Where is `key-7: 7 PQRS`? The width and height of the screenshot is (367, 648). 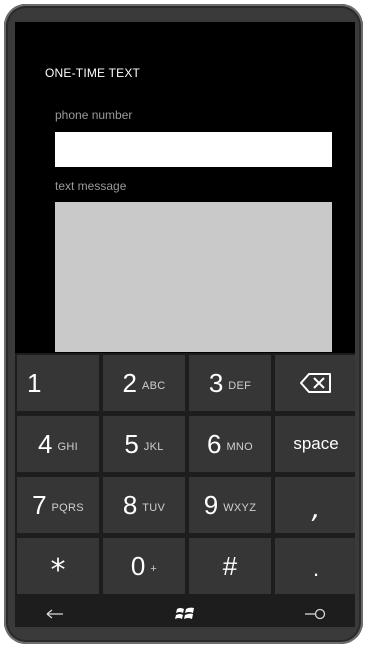
key-7: 7 PQRS is located at coordinates (58, 505).